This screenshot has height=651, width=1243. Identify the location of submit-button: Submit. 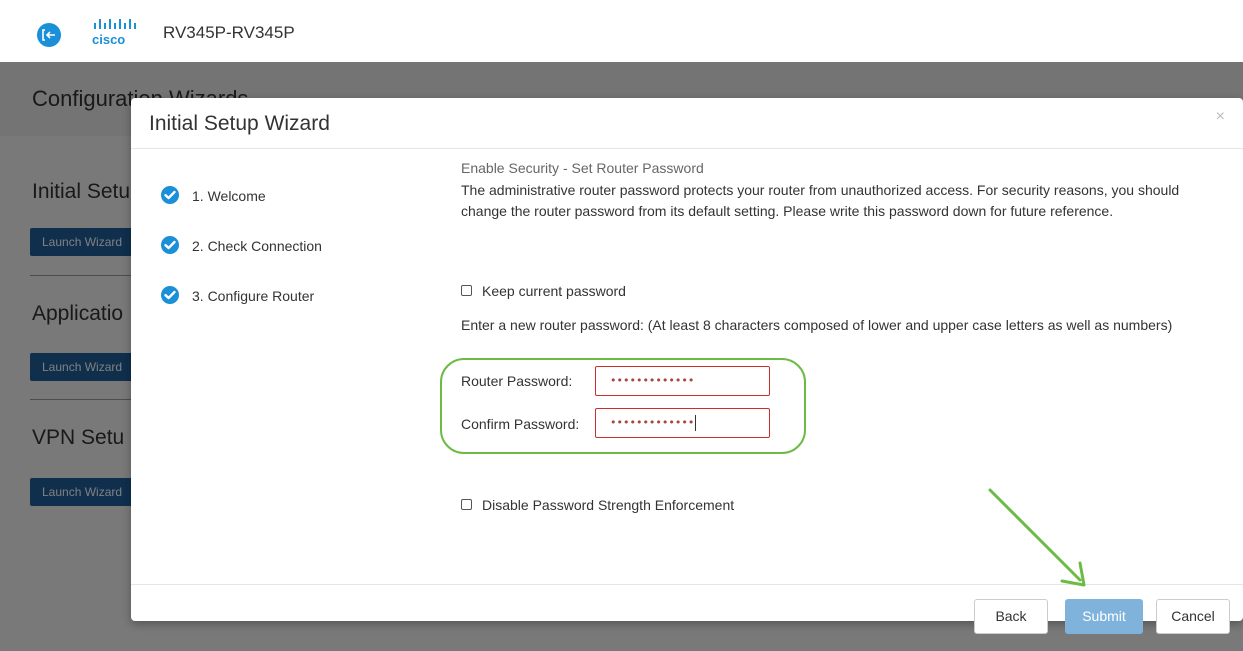
(1104, 616).